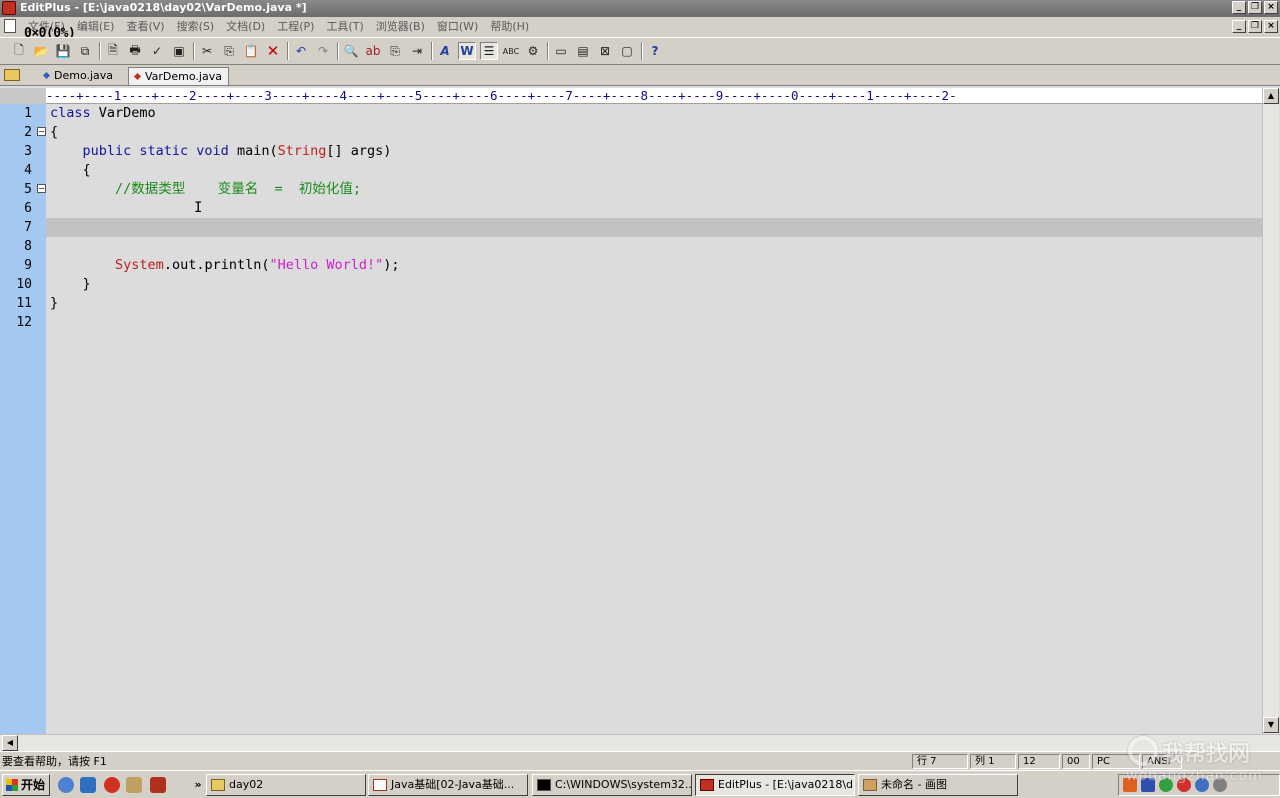 The image size is (1280, 798). I want to click on tab-vardemo-java: VarDemo.java, so click(178, 76).